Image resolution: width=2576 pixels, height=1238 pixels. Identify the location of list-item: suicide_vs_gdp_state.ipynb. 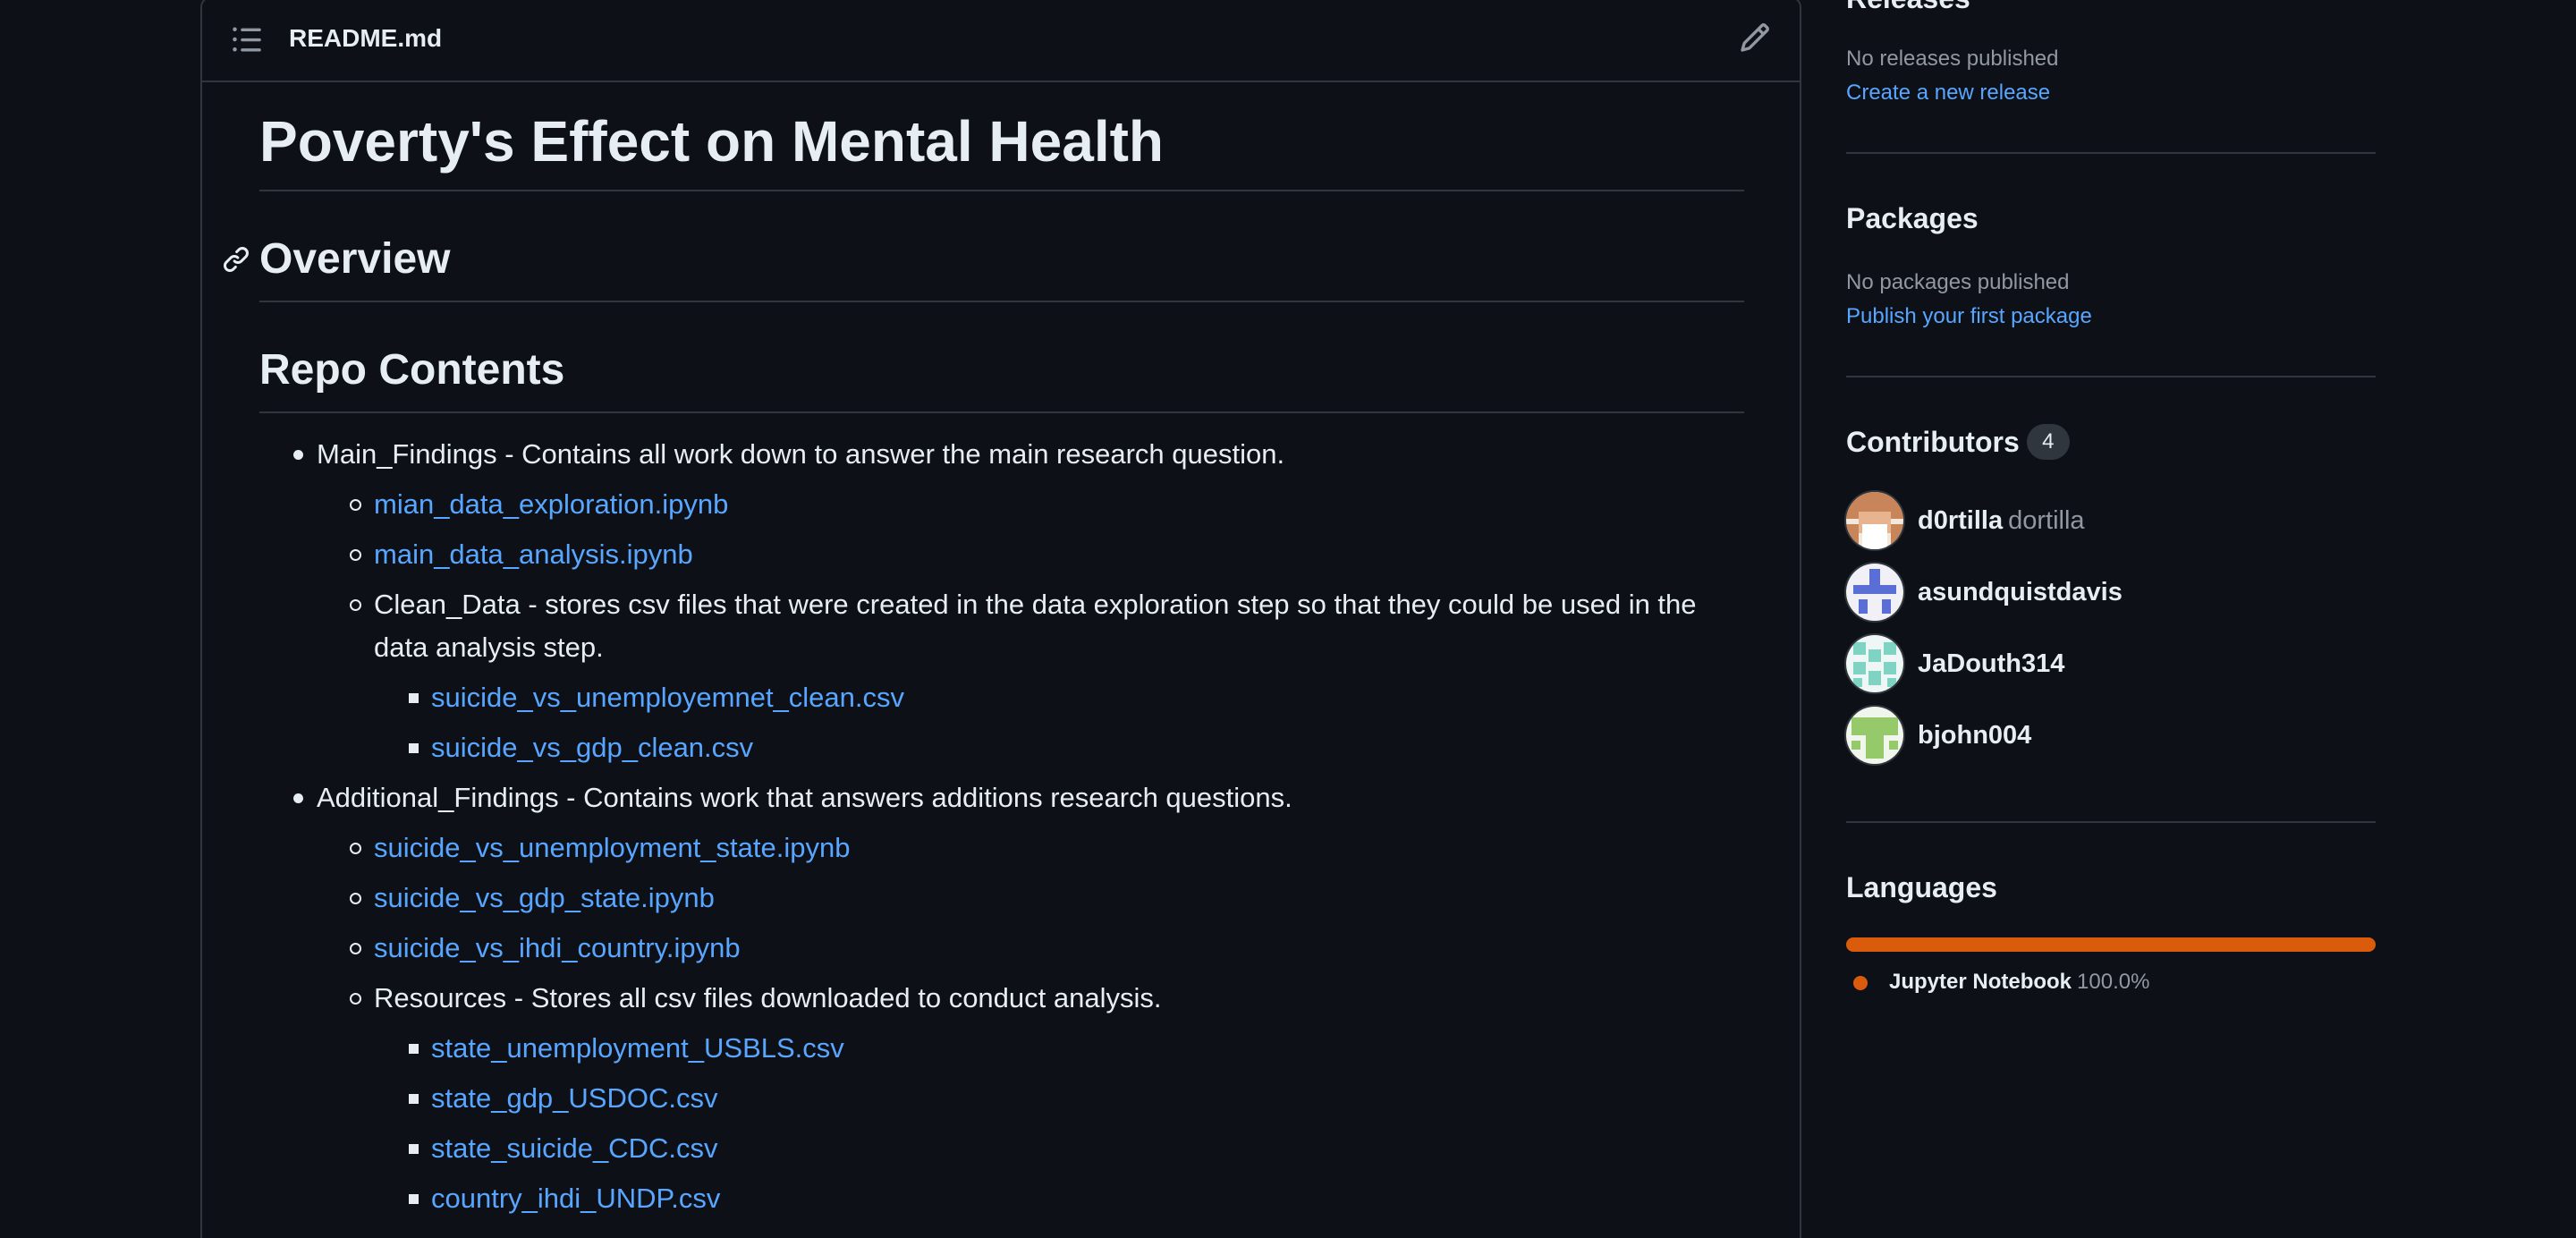
(1030, 898).